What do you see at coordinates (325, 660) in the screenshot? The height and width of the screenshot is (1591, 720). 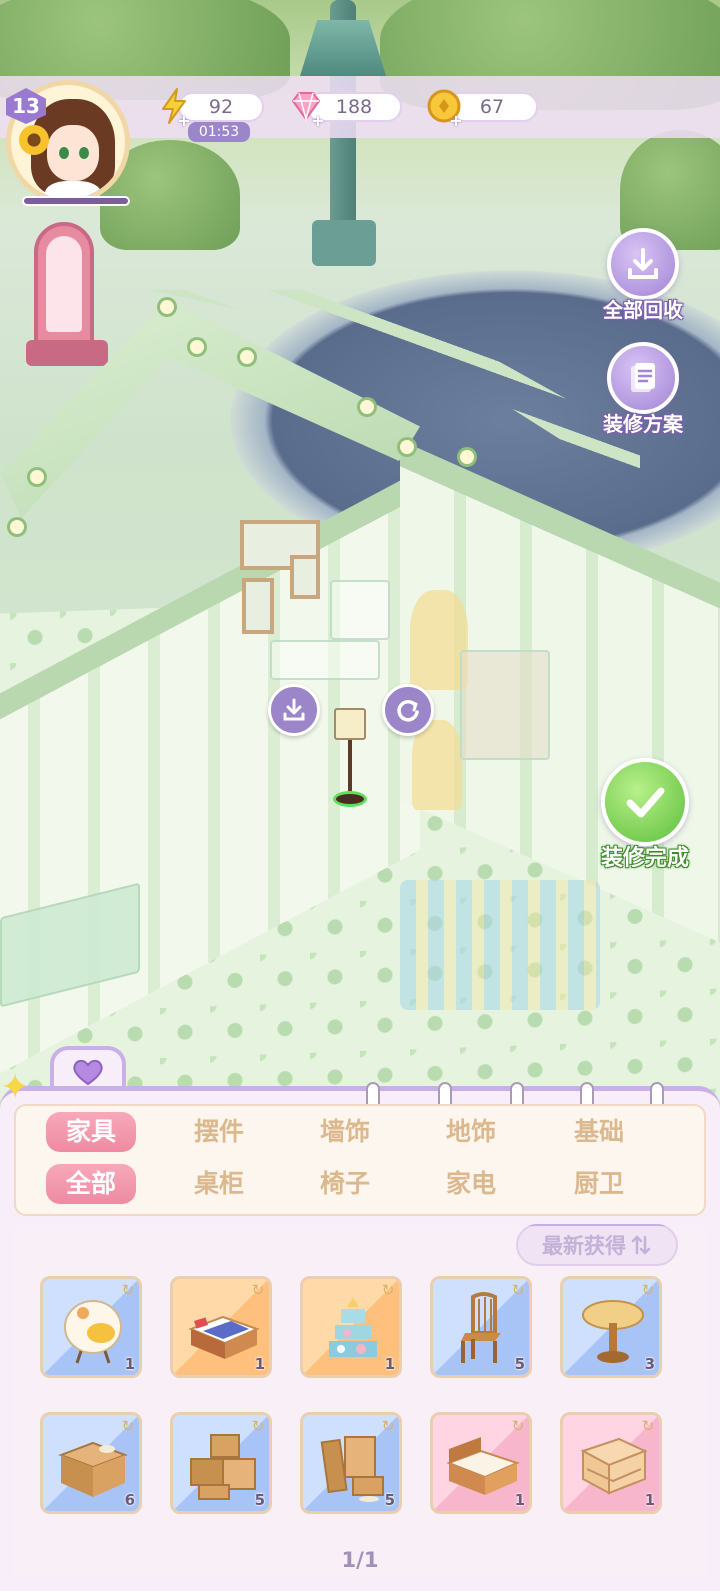 I see `shoe-shelf` at bounding box center [325, 660].